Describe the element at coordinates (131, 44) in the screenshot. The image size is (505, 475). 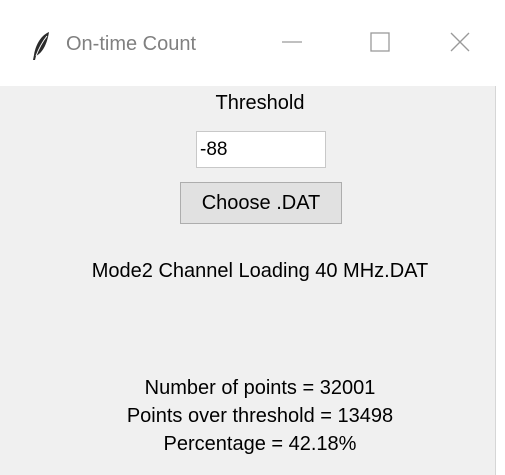
I see `window-title: On-time Count` at that location.